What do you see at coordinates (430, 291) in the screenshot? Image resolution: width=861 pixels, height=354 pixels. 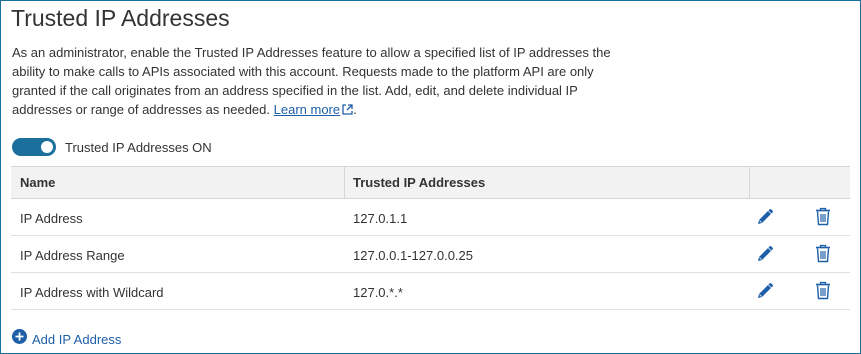 I see `table-row: IP Address with Wildcard 127.0.*.*` at bounding box center [430, 291].